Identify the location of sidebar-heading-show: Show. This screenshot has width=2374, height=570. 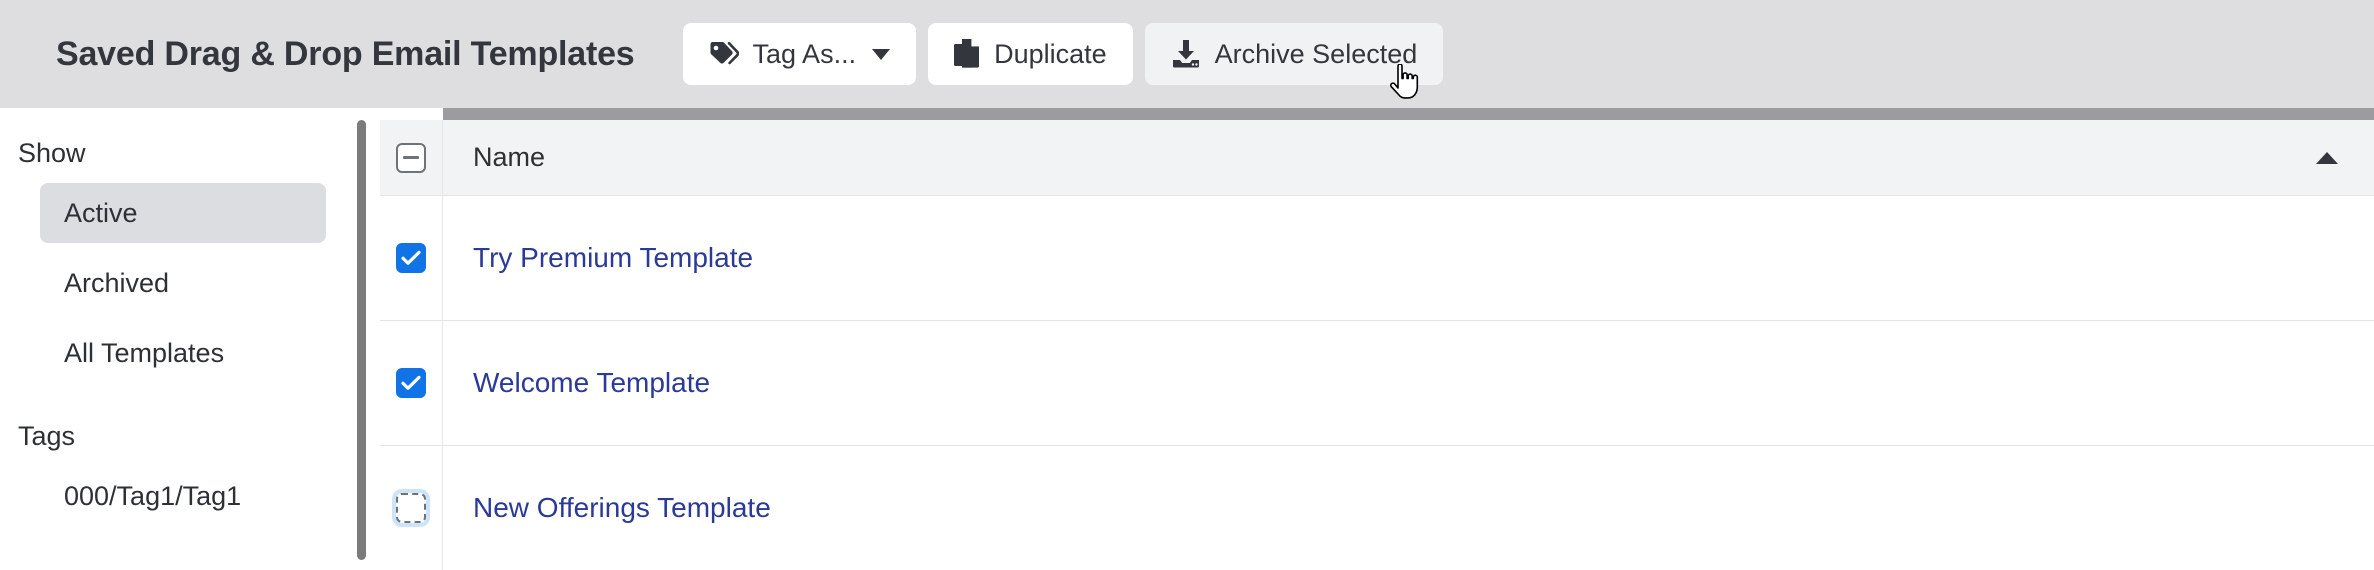
(52, 153).